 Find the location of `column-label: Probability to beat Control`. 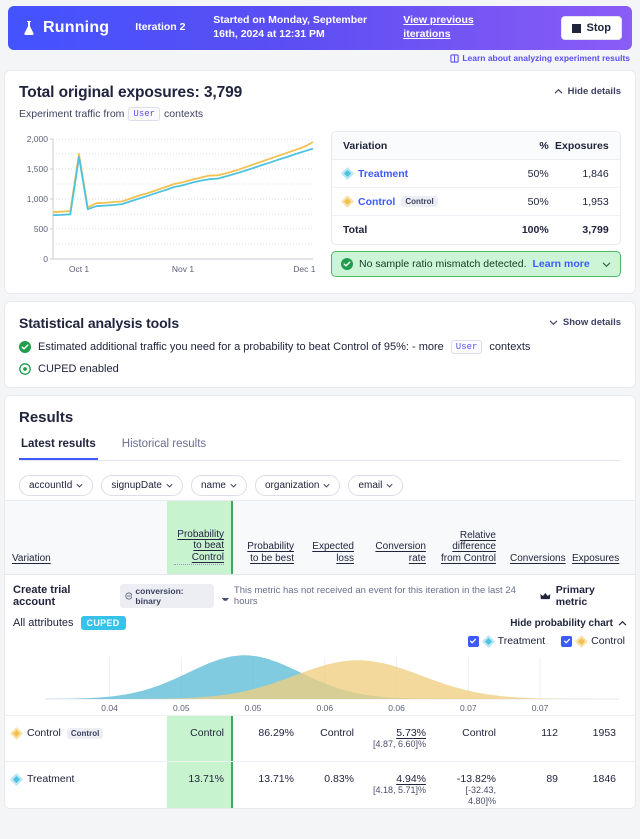

column-label: Probability to beat Control is located at coordinates (199, 547).